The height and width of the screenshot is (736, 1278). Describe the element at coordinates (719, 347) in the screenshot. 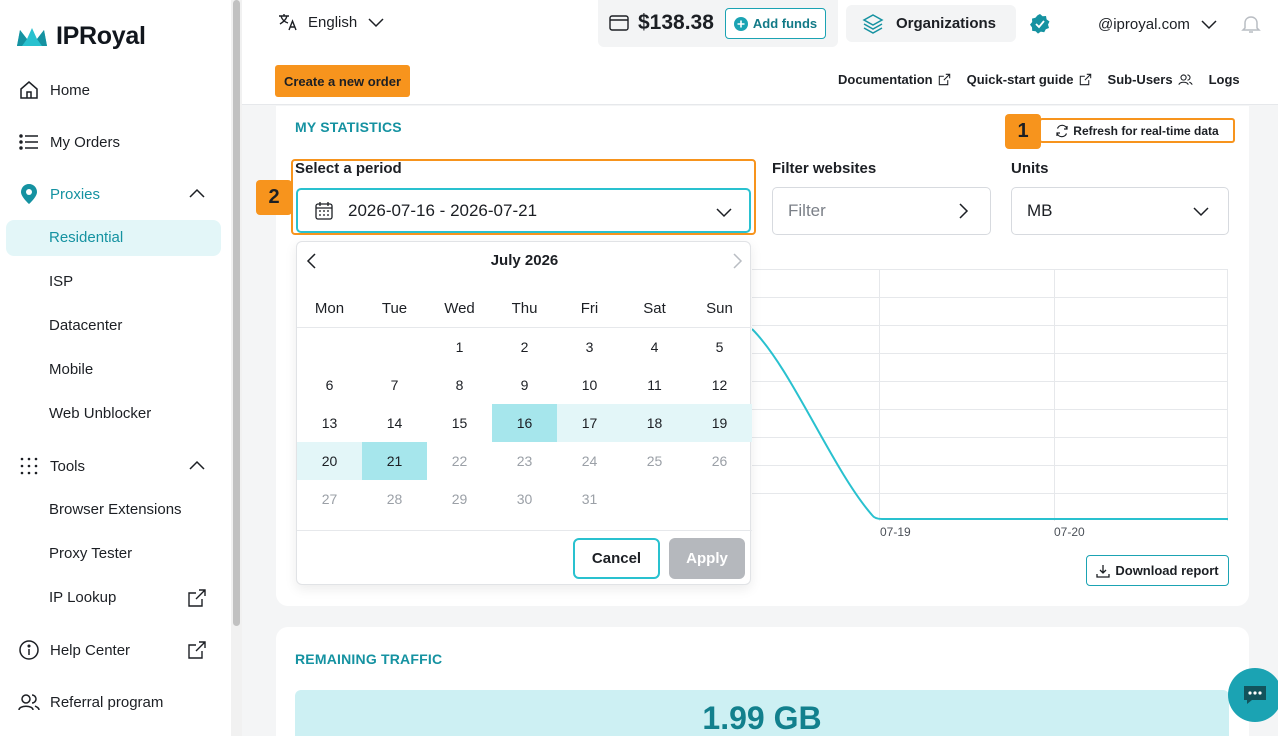

I see `calendar-day: 5` at that location.